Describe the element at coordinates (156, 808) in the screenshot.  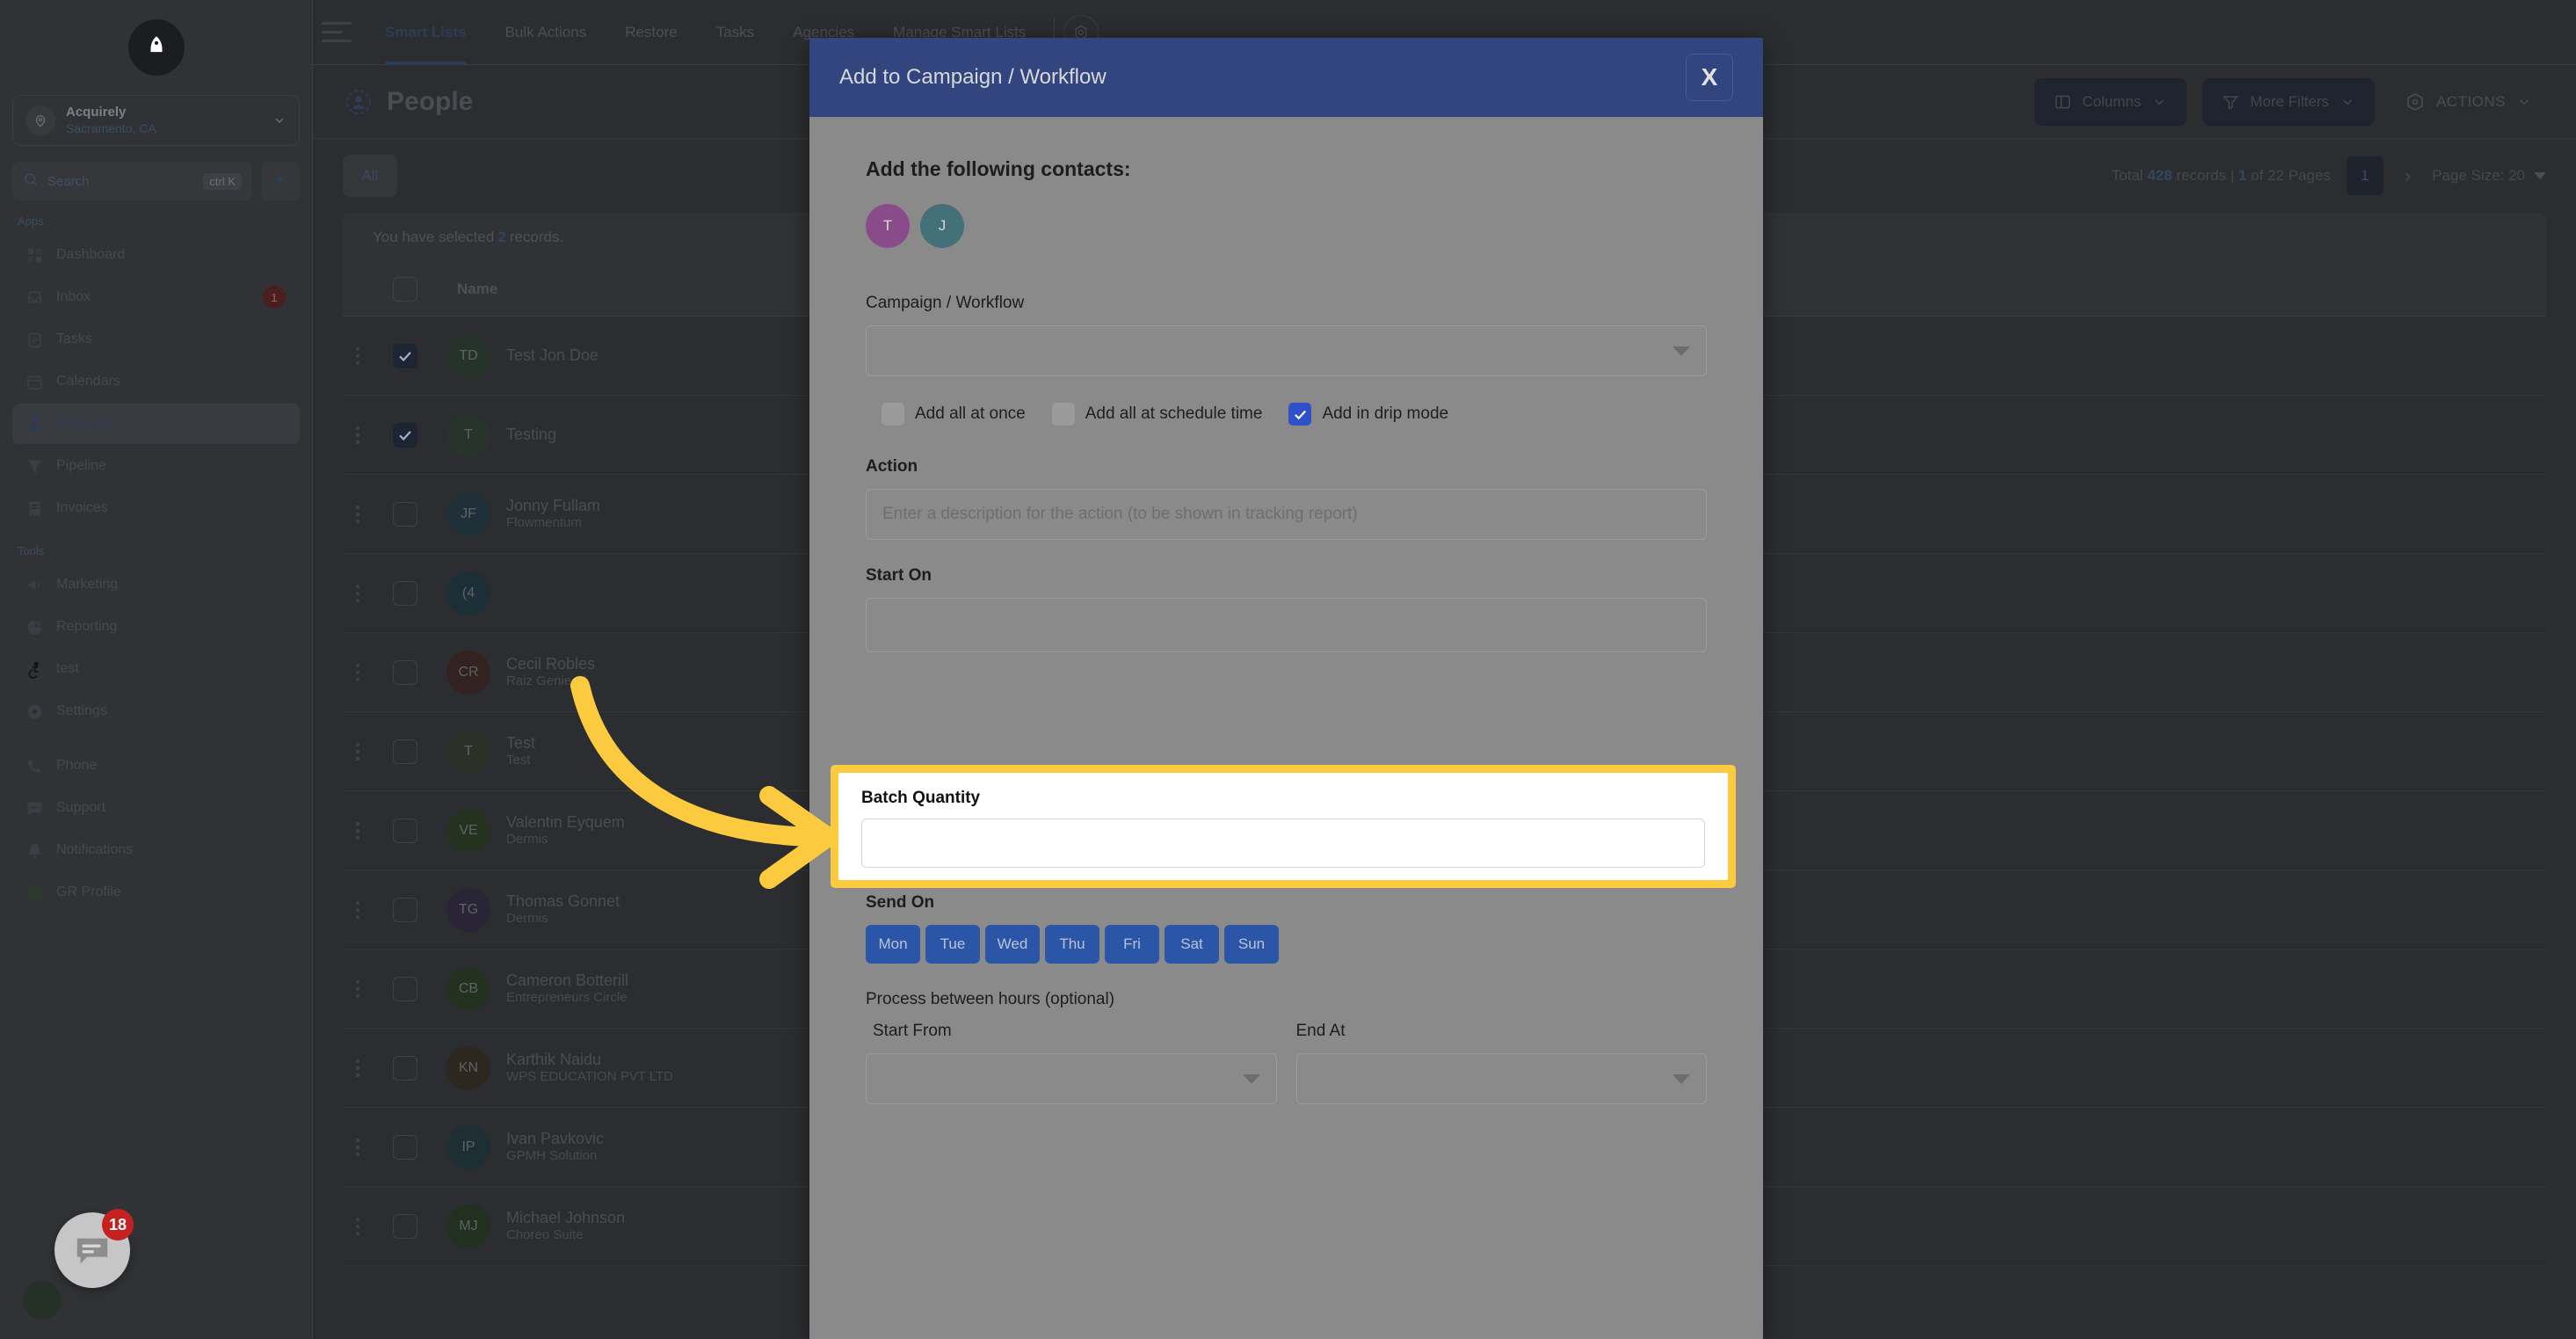
I see `sidebar-item-support: Support` at that location.